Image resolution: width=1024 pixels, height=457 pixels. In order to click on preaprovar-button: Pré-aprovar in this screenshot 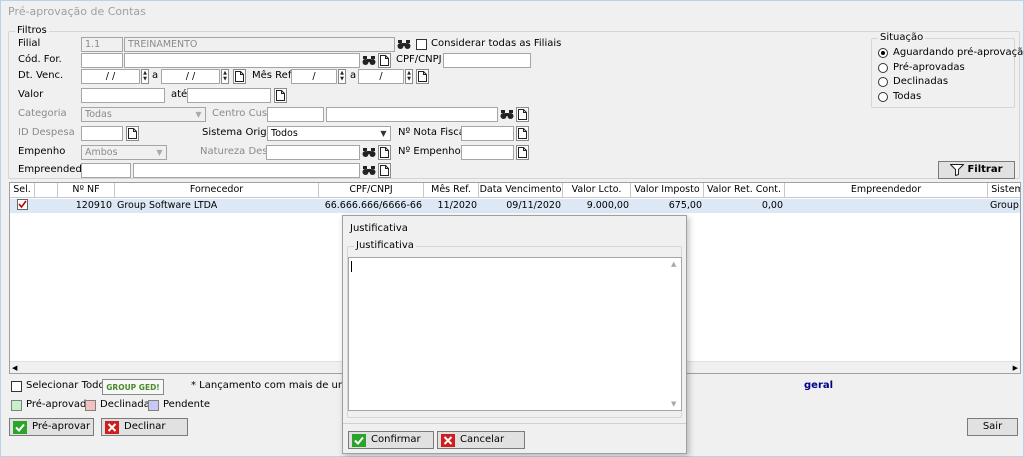, I will do `click(51, 427)`.